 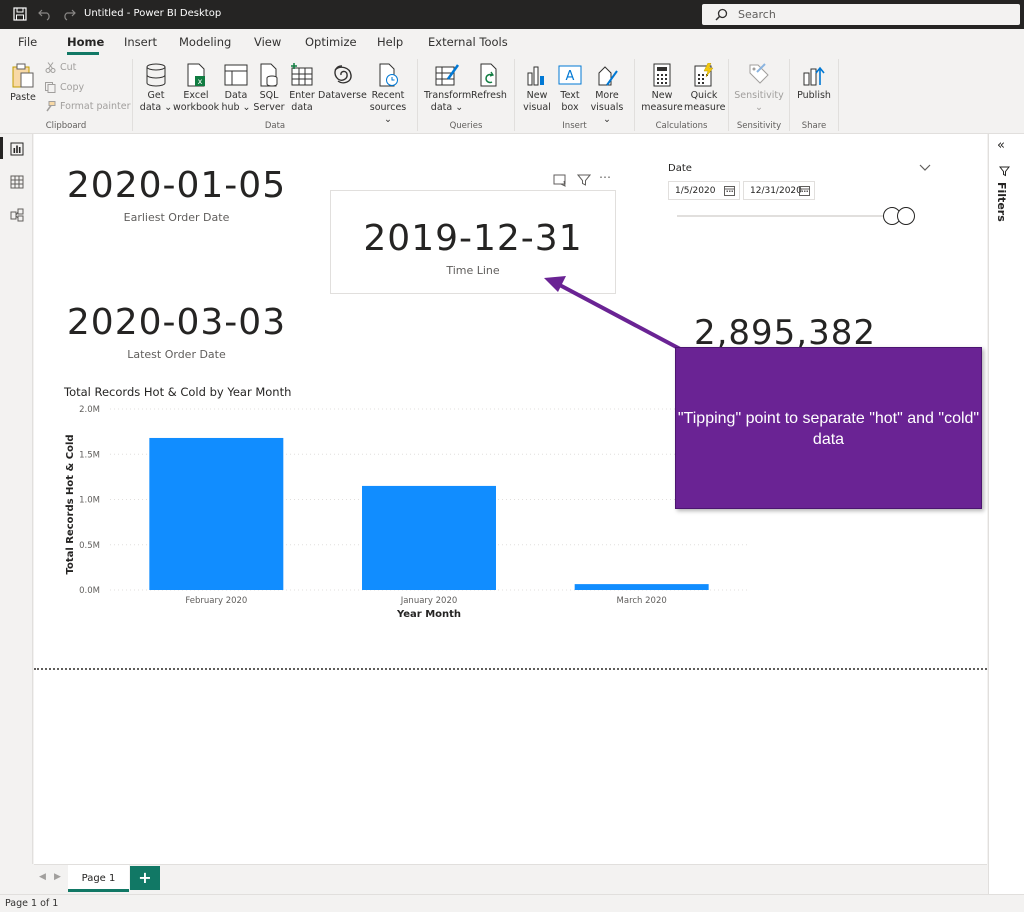 What do you see at coordinates (705, 107) in the screenshot?
I see `quick-measure-label-2: measure` at bounding box center [705, 107].